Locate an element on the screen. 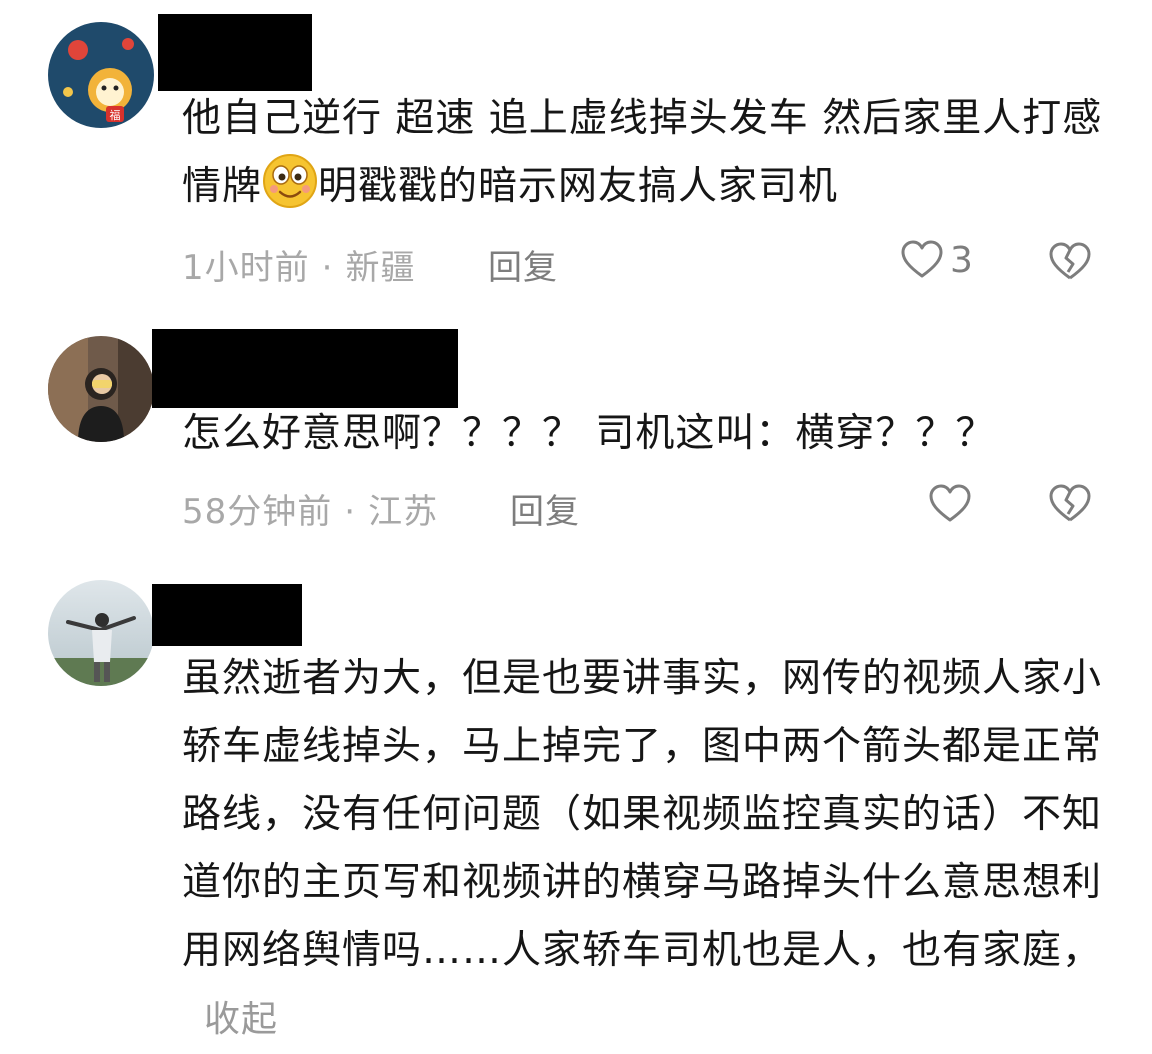 The height and width of the screenshot is (1054, 1152). comment-location: 江苏 is located at coordinates (403, 512).